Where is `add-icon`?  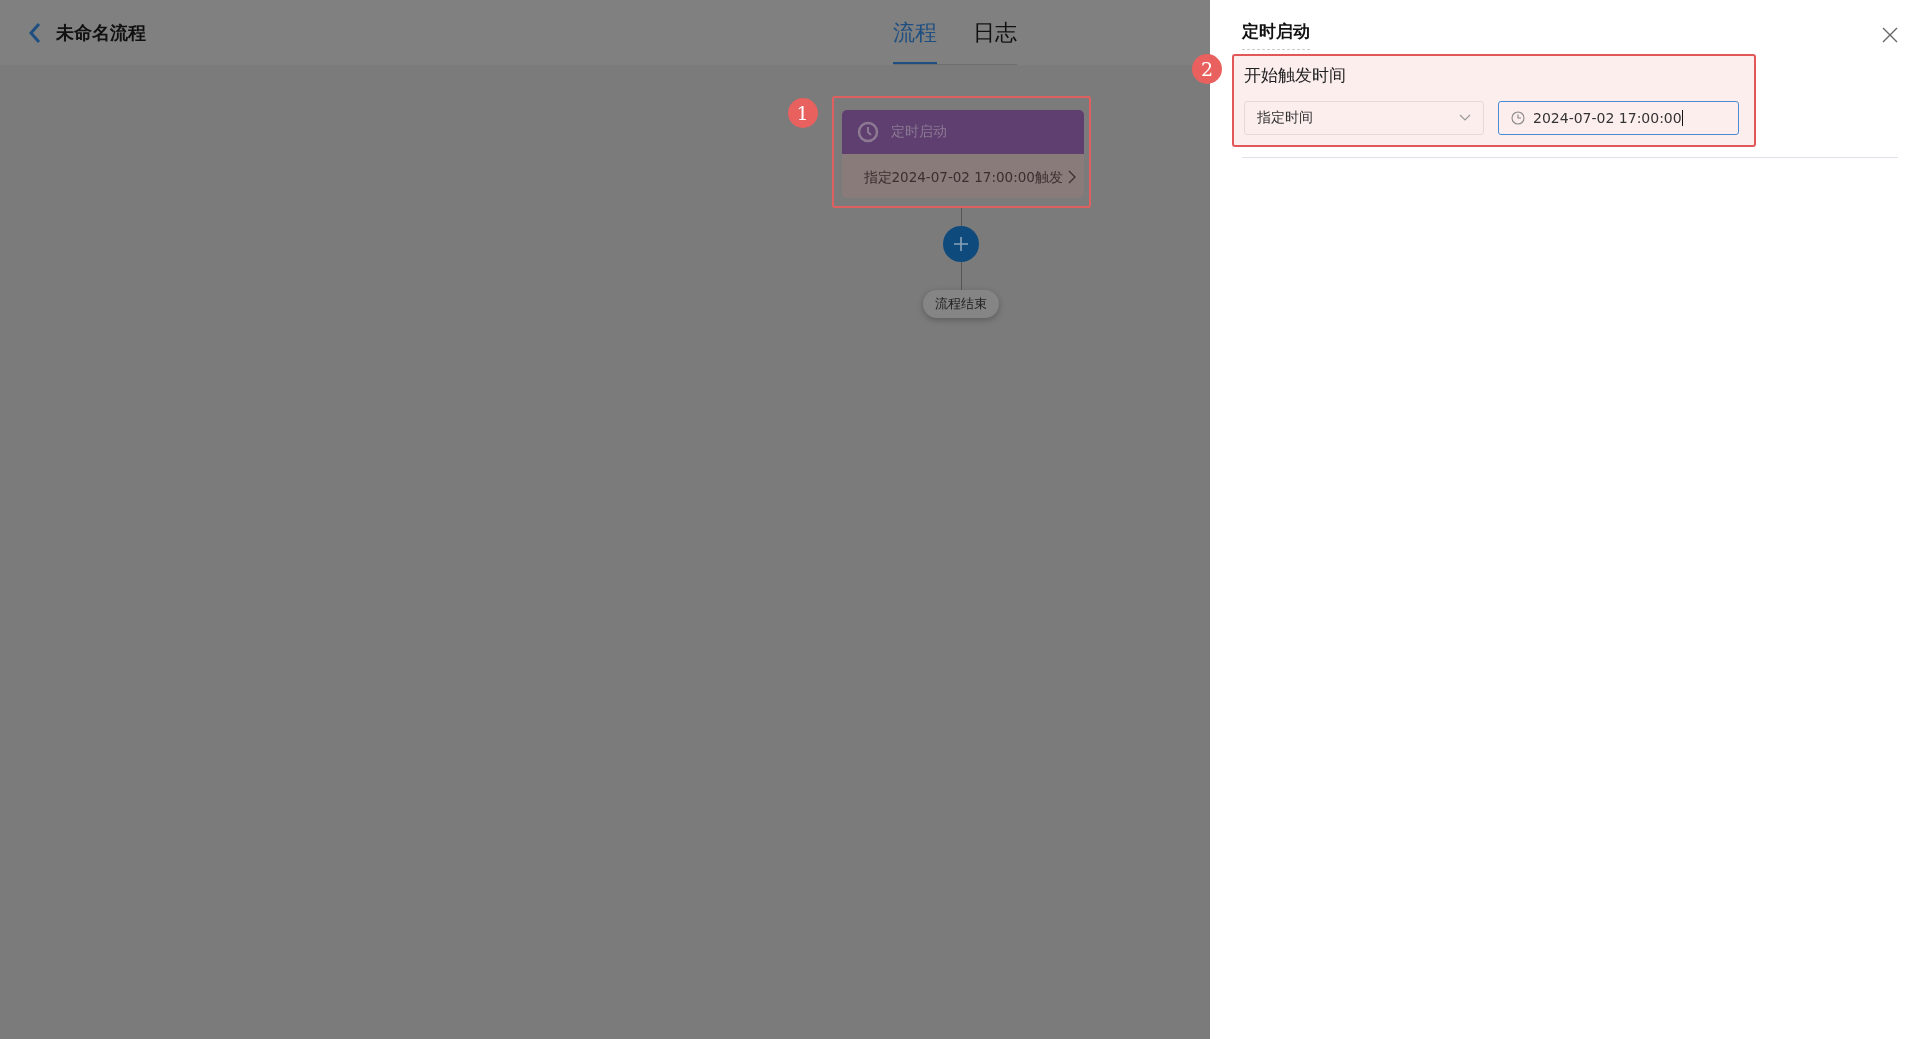
add-icon is located at coordinates (961, 244).